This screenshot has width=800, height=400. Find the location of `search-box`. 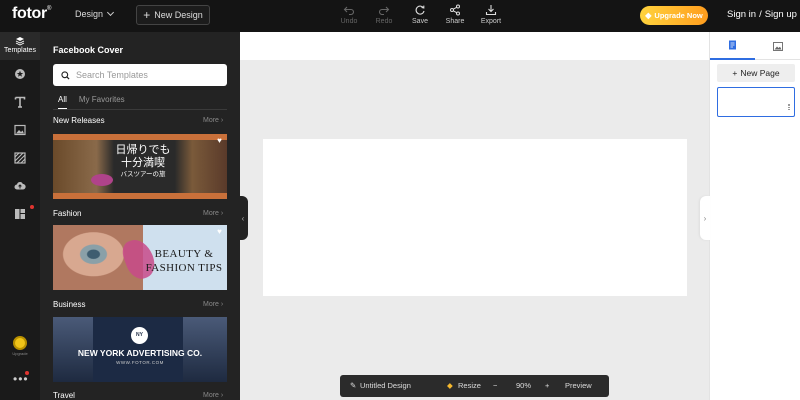

search-box is located at coordinates (140, 75).